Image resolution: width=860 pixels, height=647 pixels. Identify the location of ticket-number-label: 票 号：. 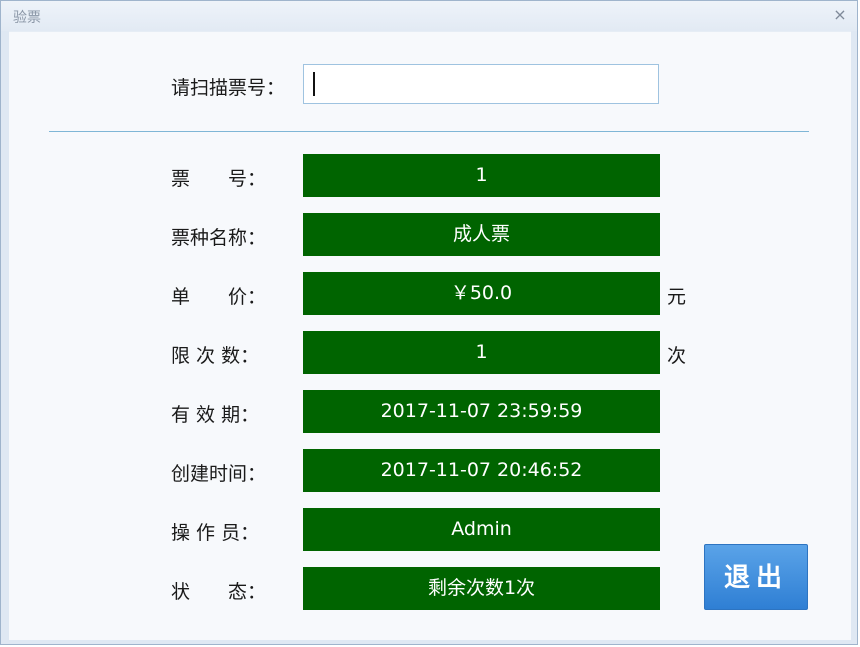
(219, 179).